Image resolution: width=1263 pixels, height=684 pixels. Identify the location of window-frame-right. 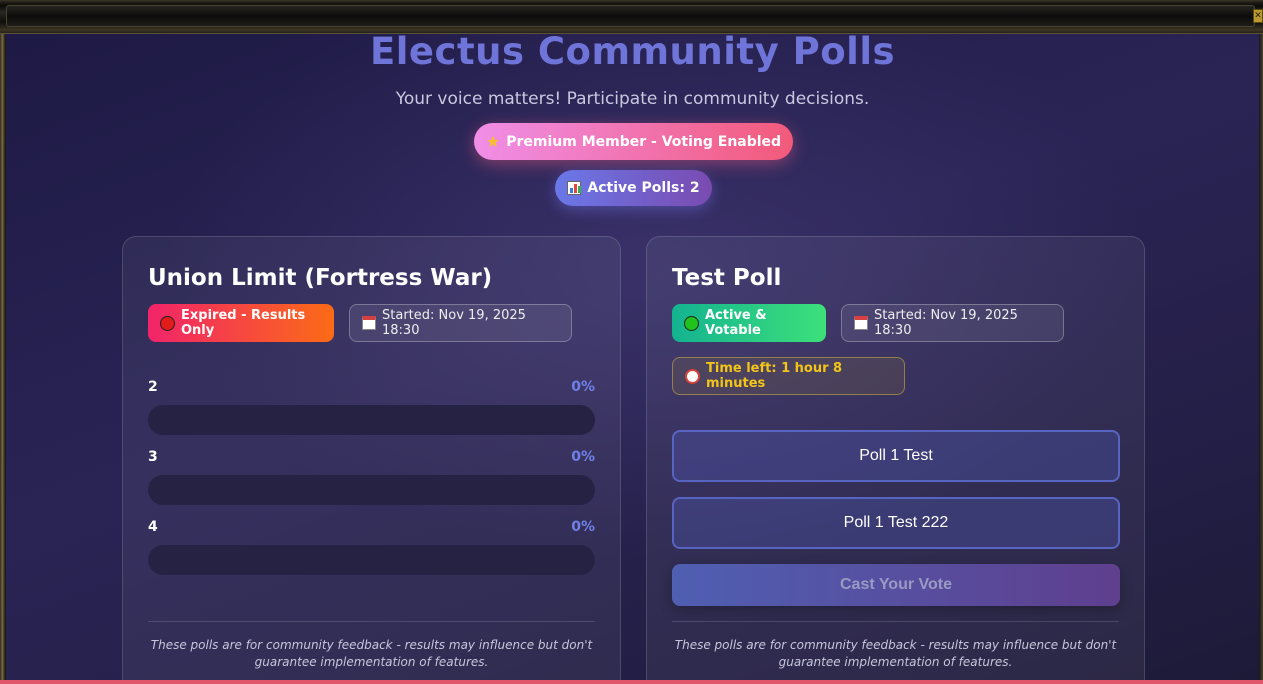
(1261, 359).